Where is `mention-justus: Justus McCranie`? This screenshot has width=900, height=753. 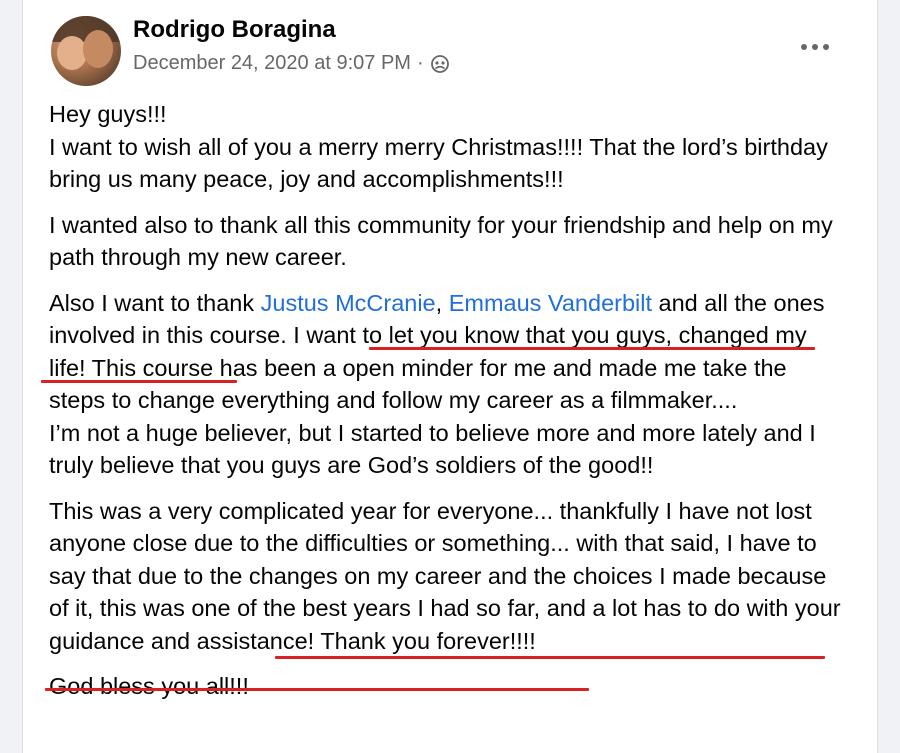 mention-justus: Justus McCranie is located at coordinates (348, 303).